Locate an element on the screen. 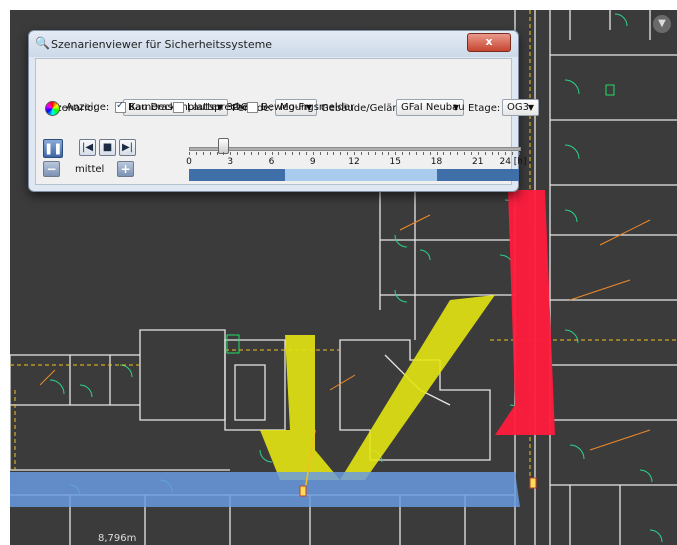 This screenshot has width=677, height=545. floor-label: Etage: is located at coordinates (484, 108).